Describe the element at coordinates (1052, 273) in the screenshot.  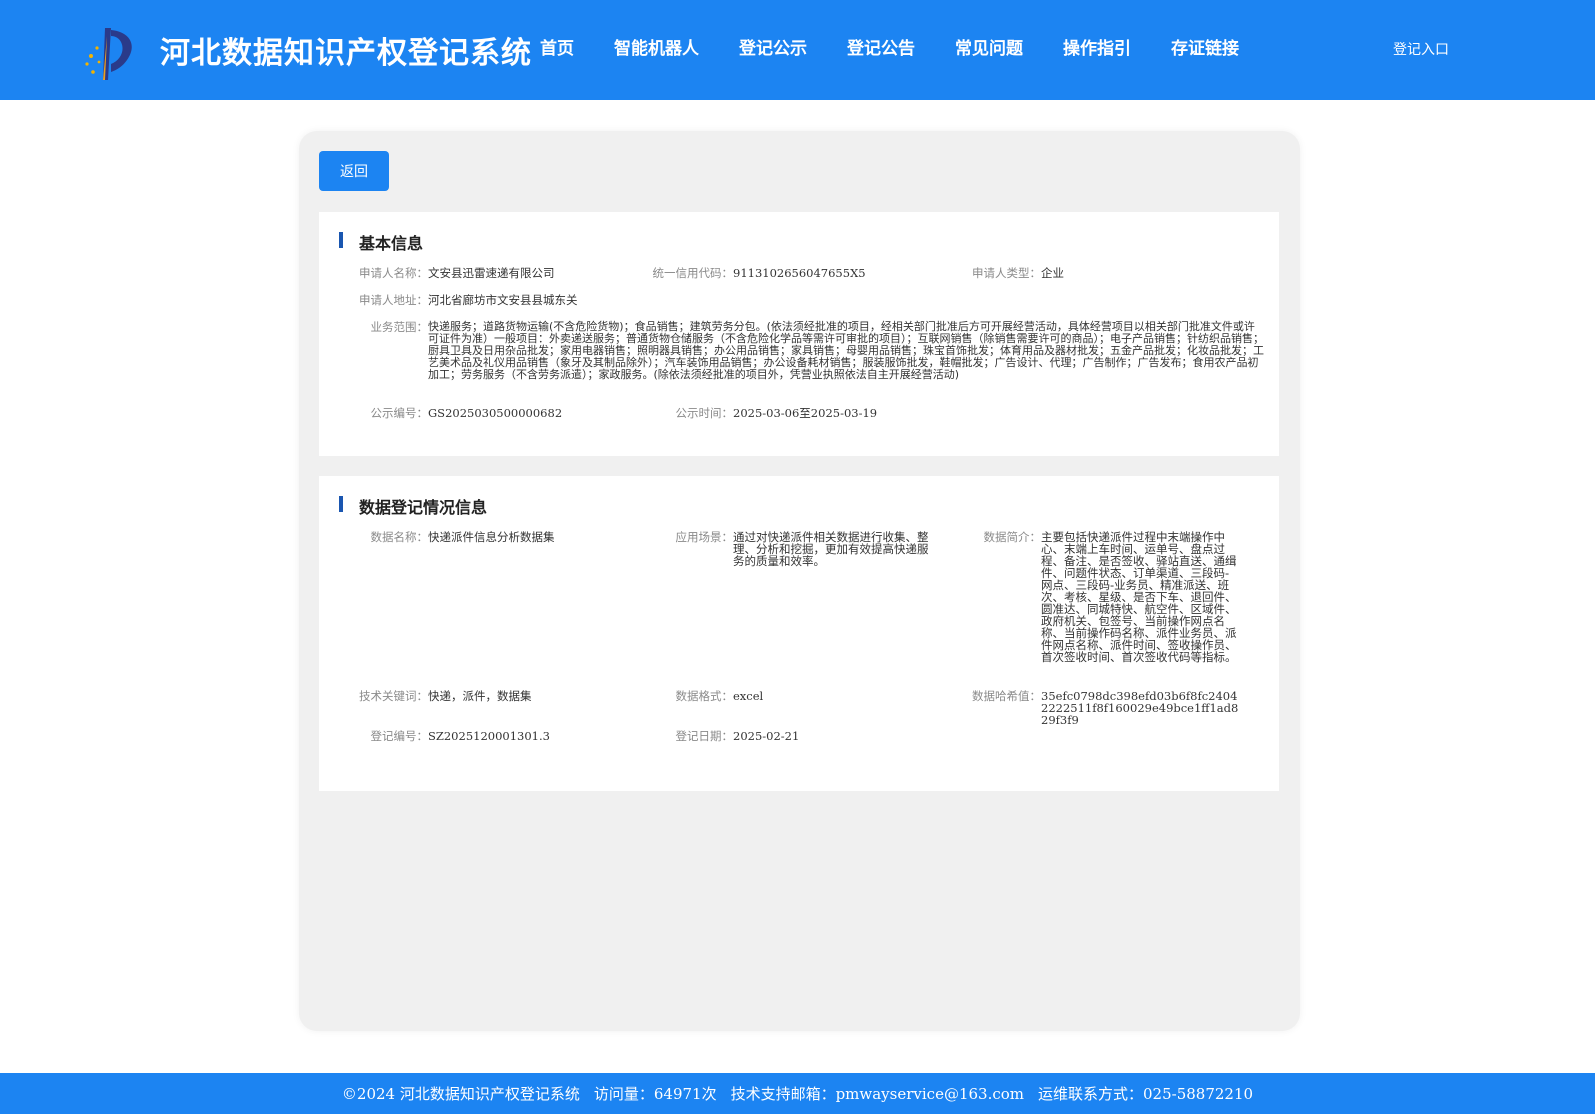
I see `applicant-type-value: 企业` at that location.